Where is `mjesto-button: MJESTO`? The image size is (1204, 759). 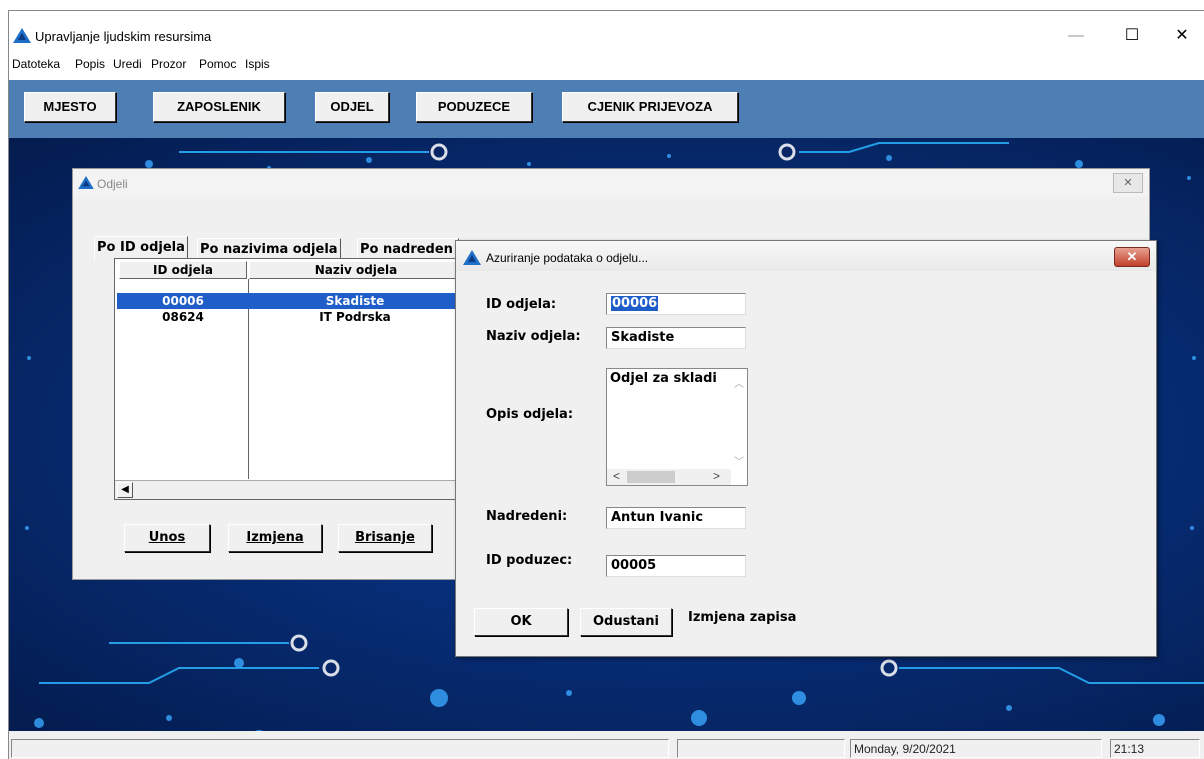
mjesto-button: MJESTO is located at coordinates (70, 107).